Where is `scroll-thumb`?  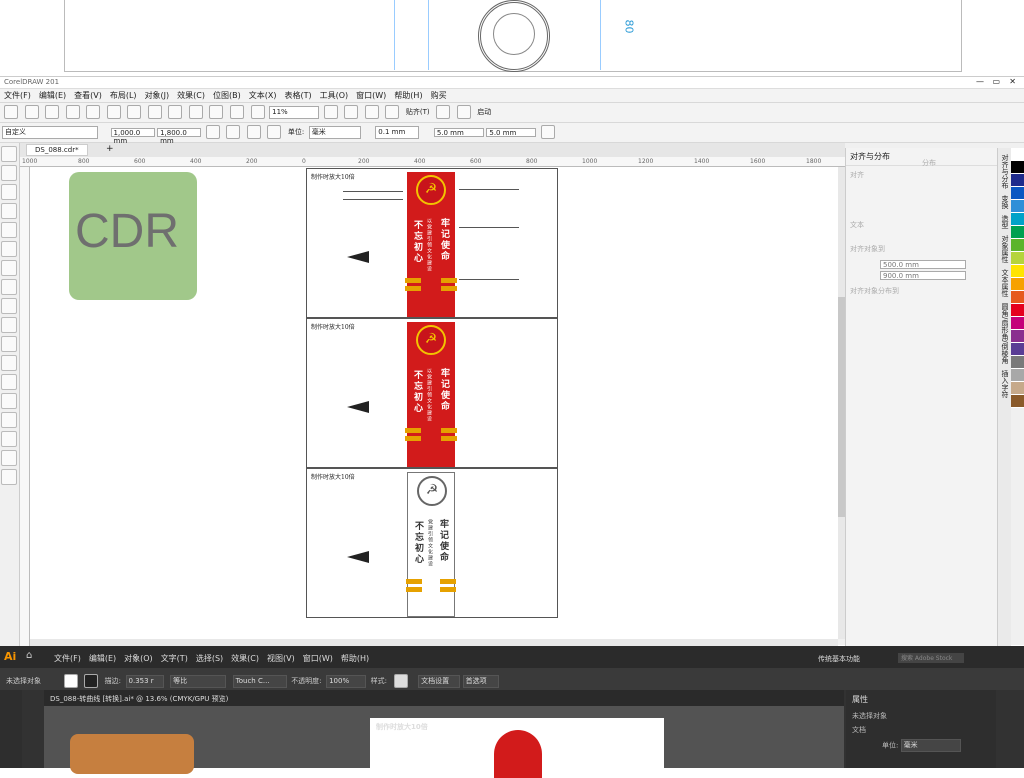
scroll-thumb is located at coordinates (841, 407).